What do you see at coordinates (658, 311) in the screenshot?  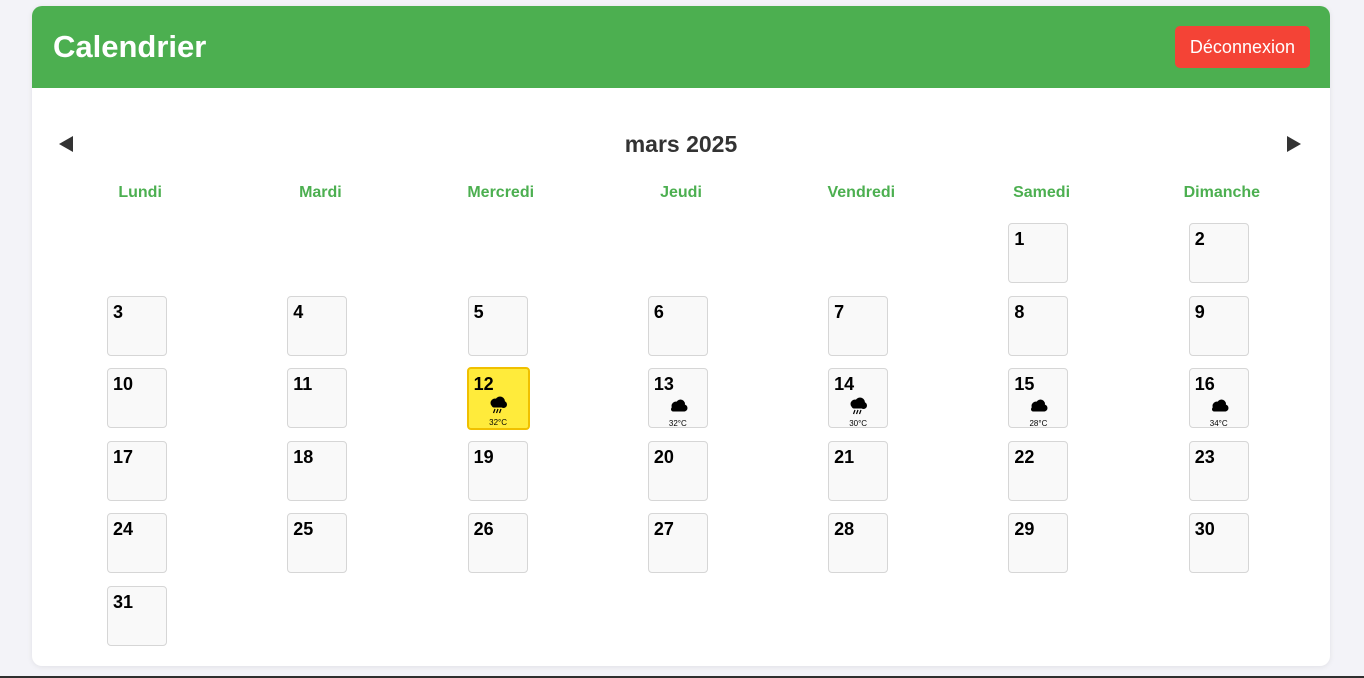 I see `day-number: 6` at bounding box center [658, 311].